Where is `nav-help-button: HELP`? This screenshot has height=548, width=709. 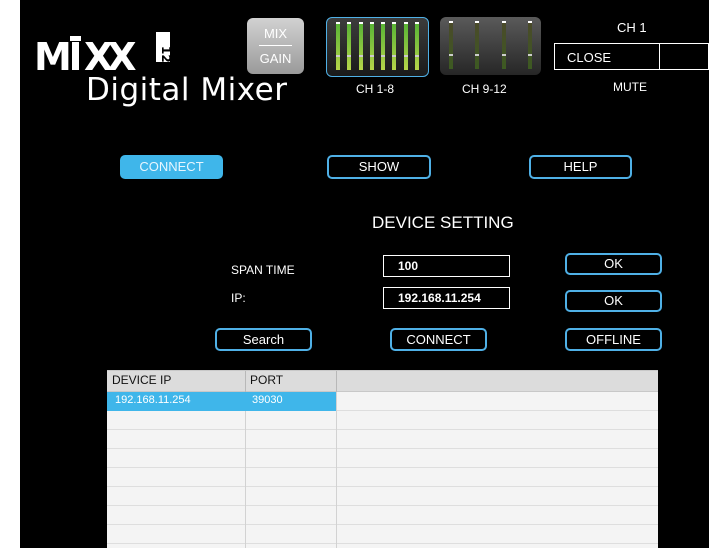 nav-help-button: HELP is located at coordinates (580, 167).